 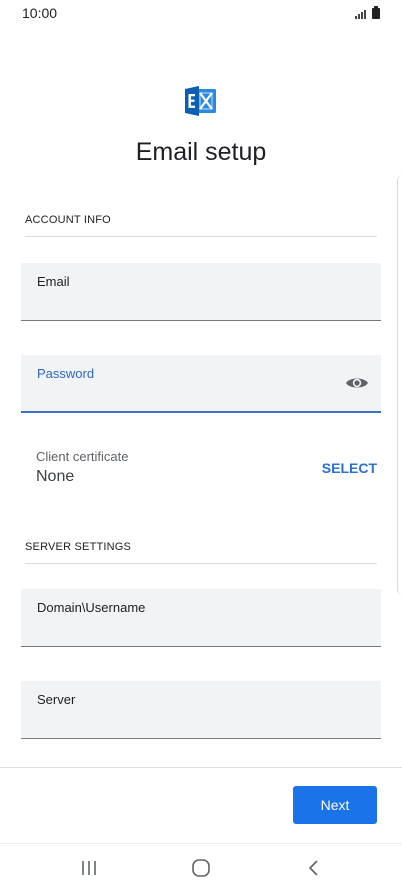 I want to click on page-title: Email setup, so click(x=201, y=152).